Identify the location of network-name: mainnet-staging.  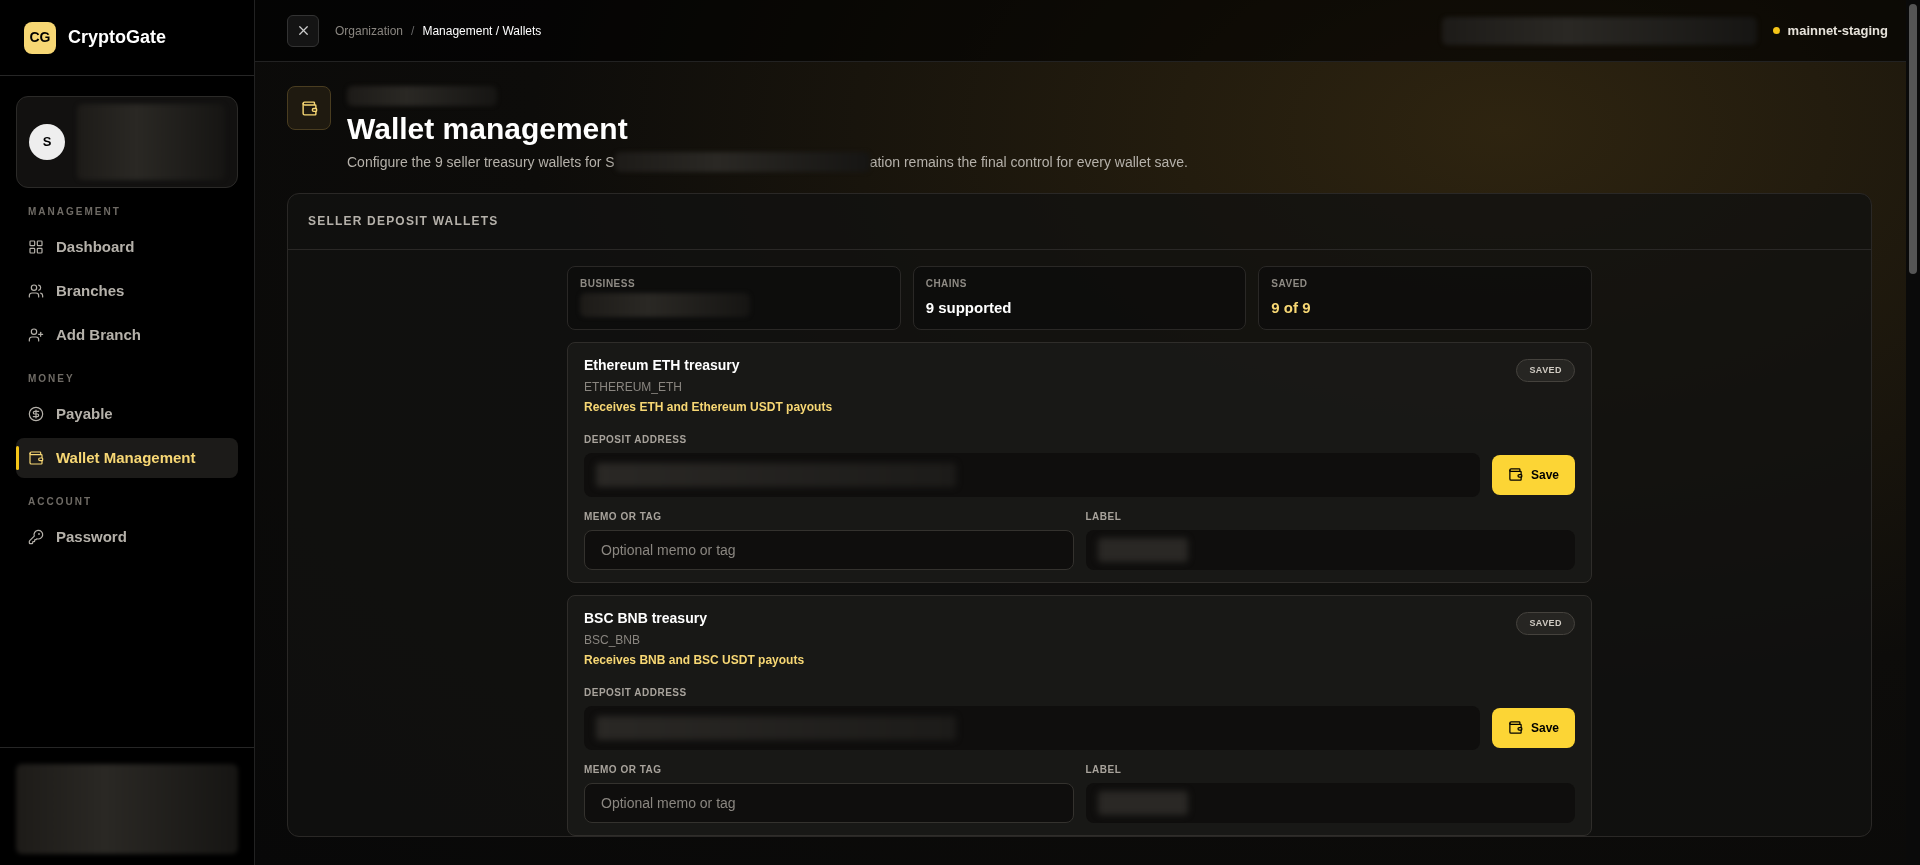
(1837, 30).